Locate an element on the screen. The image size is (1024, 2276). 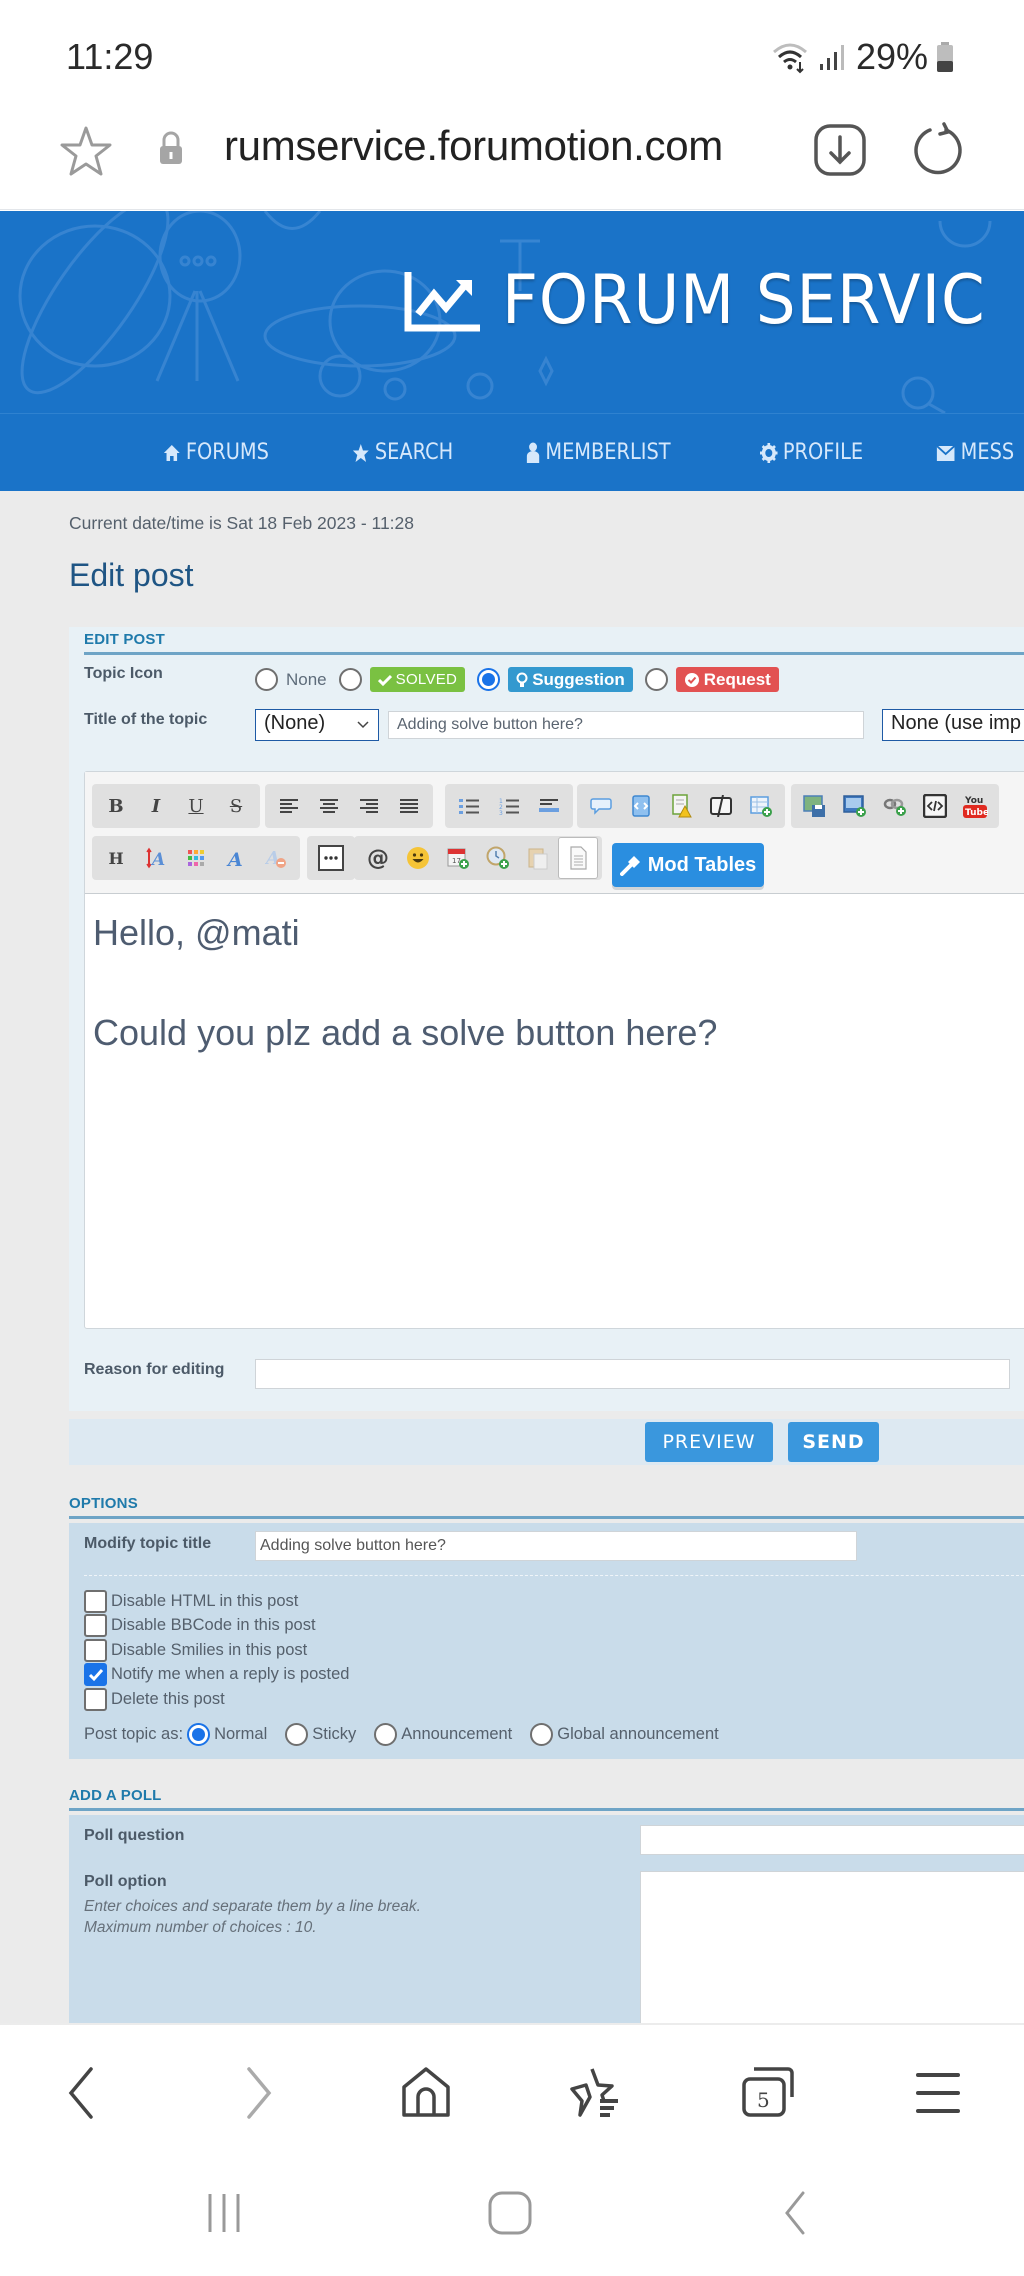
url-address: rumservice.forumotion.com is located at coordinates (473, 146).